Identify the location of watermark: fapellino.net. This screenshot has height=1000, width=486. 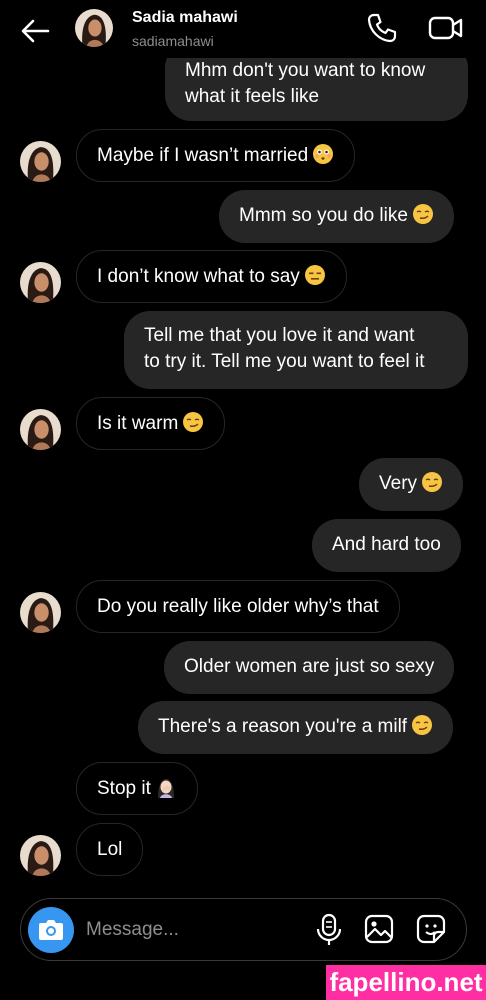
(406, 982).